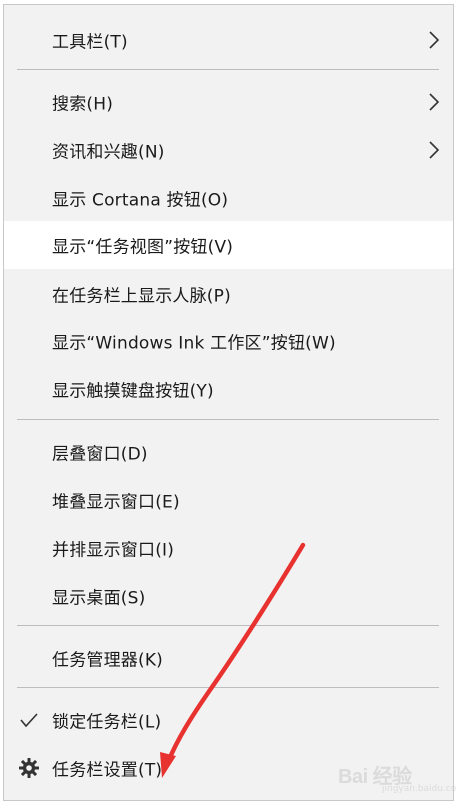 The image size is (456, 805). Describe the element at coordinates (228, 768) in the screenshot. I see `menu-item-taskbar-settings: 任务栏设置(T)` at that location.